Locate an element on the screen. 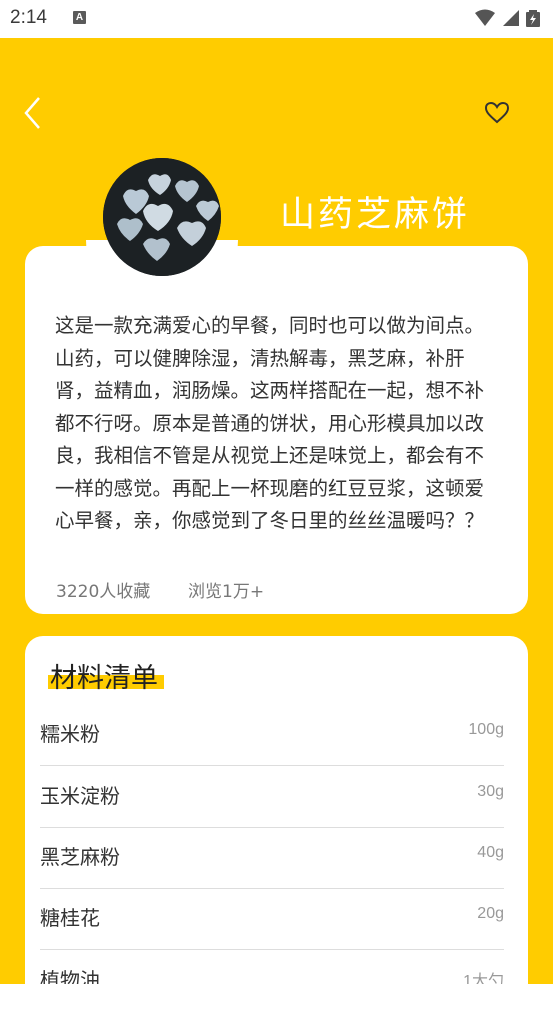  ingredient-amount: 20g is located at coordinates (490, 913).